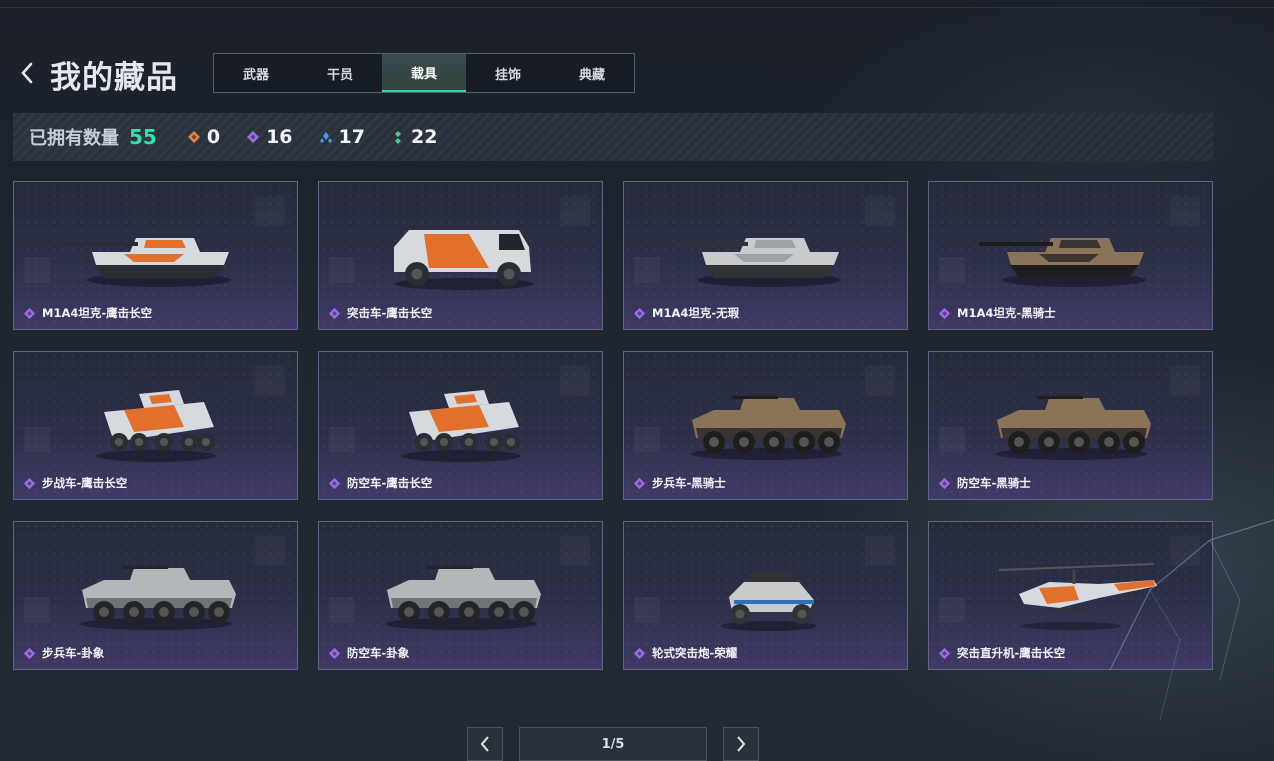 The height and width of the screenshot is (761, 1274). What do you see at coordinates (325, 137) in the screenshot?
I see `blue-diamond-icon` at bounding box center [325, 137].